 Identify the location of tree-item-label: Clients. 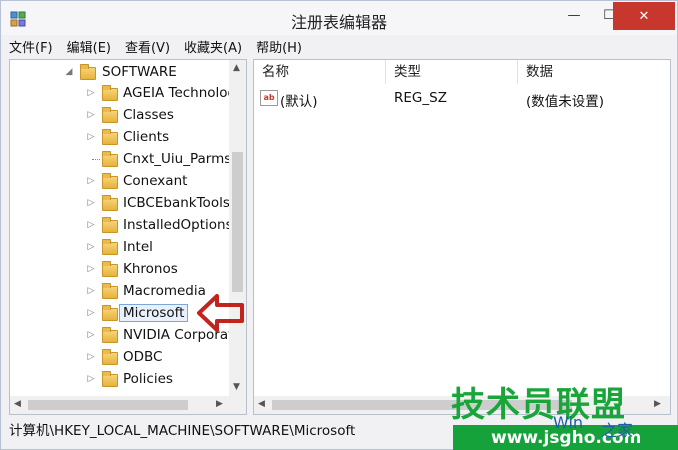
(146, 137).